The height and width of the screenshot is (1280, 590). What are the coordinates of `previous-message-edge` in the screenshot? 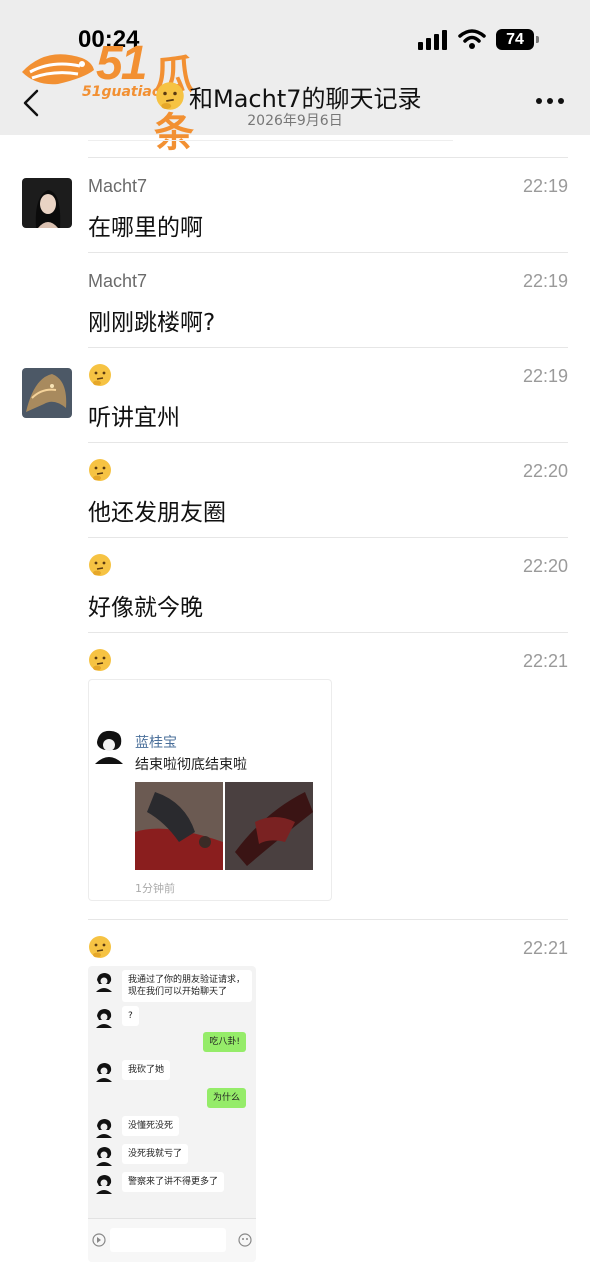 It's located at (270, 138).